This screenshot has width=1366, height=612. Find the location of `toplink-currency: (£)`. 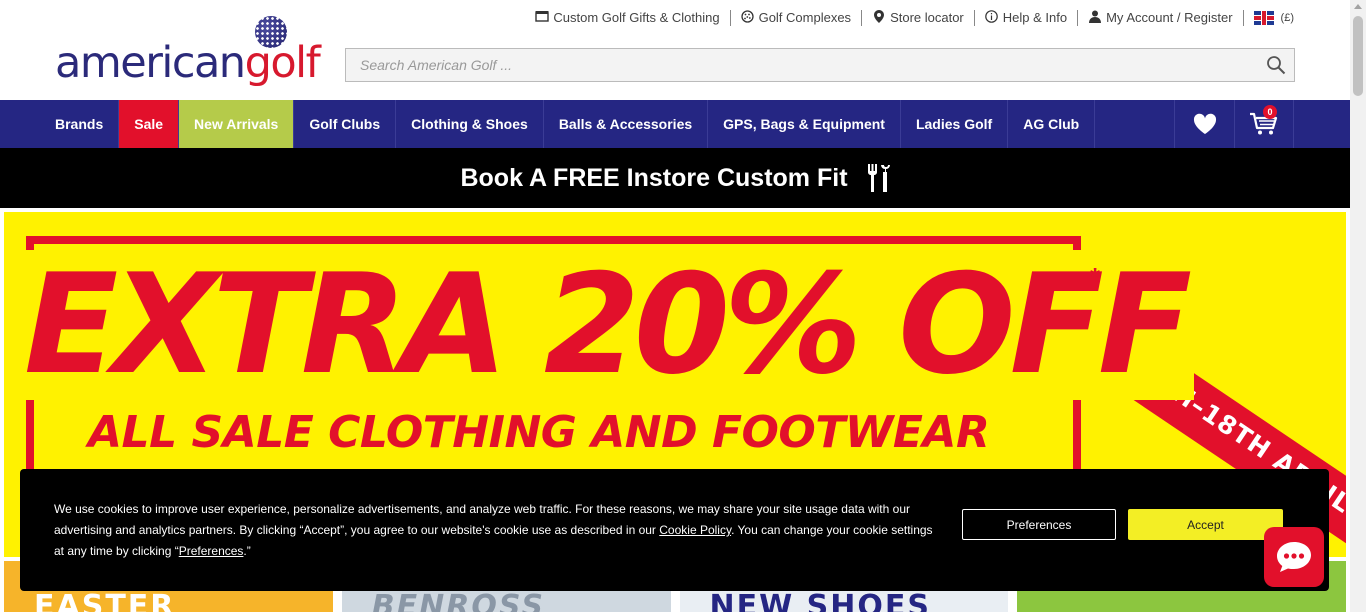

toplink-currency: (£) is located at coordinates (1269, 18).